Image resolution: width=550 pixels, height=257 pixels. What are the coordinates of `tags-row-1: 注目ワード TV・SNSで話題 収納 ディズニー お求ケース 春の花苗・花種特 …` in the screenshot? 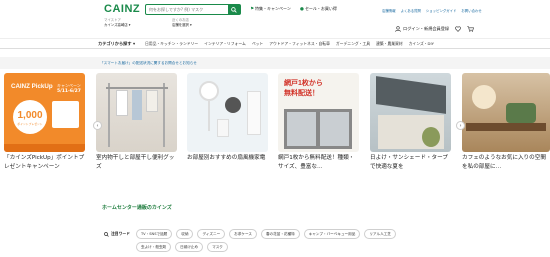 It's located at (279, 234).